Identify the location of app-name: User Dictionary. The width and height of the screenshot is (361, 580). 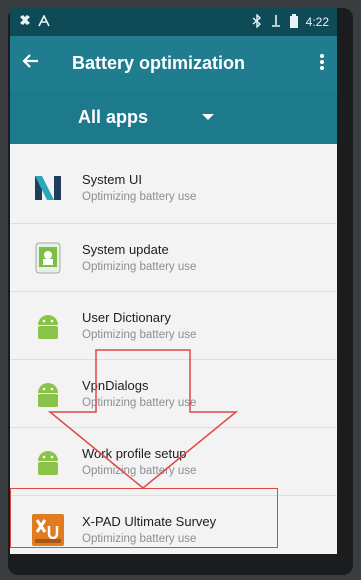
(126, 317).